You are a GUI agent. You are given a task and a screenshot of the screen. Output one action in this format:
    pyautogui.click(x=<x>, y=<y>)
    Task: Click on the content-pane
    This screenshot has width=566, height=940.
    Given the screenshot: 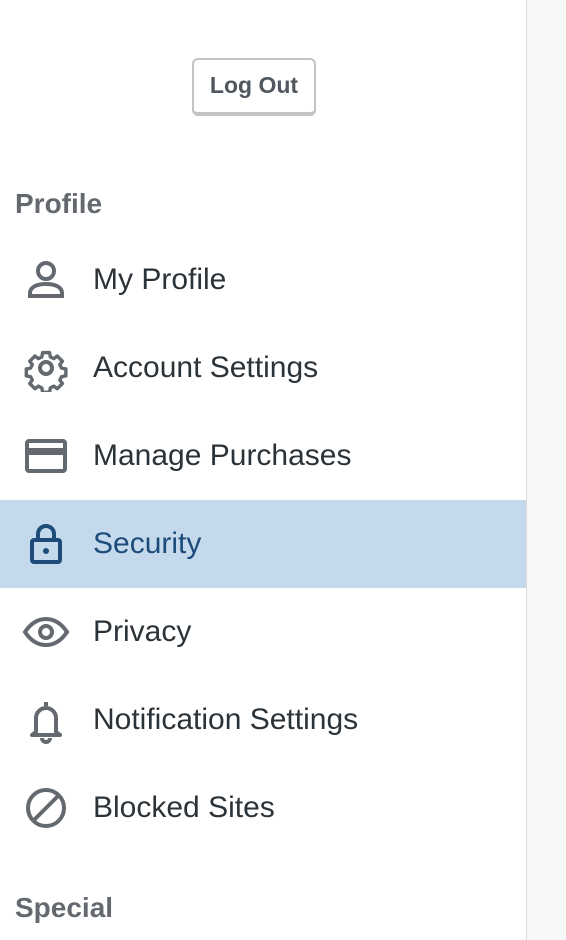 What is the action you would take?
    pyautogui.click(x=546, y=470)
    